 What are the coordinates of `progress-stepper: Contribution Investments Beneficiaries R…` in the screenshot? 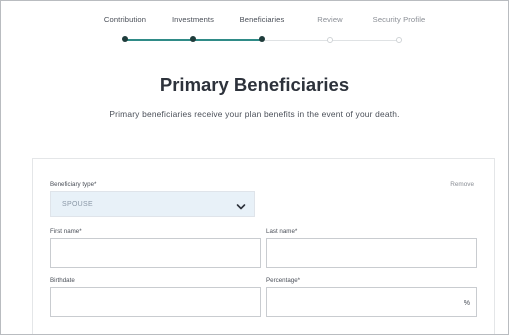 It's located at (254, 26).